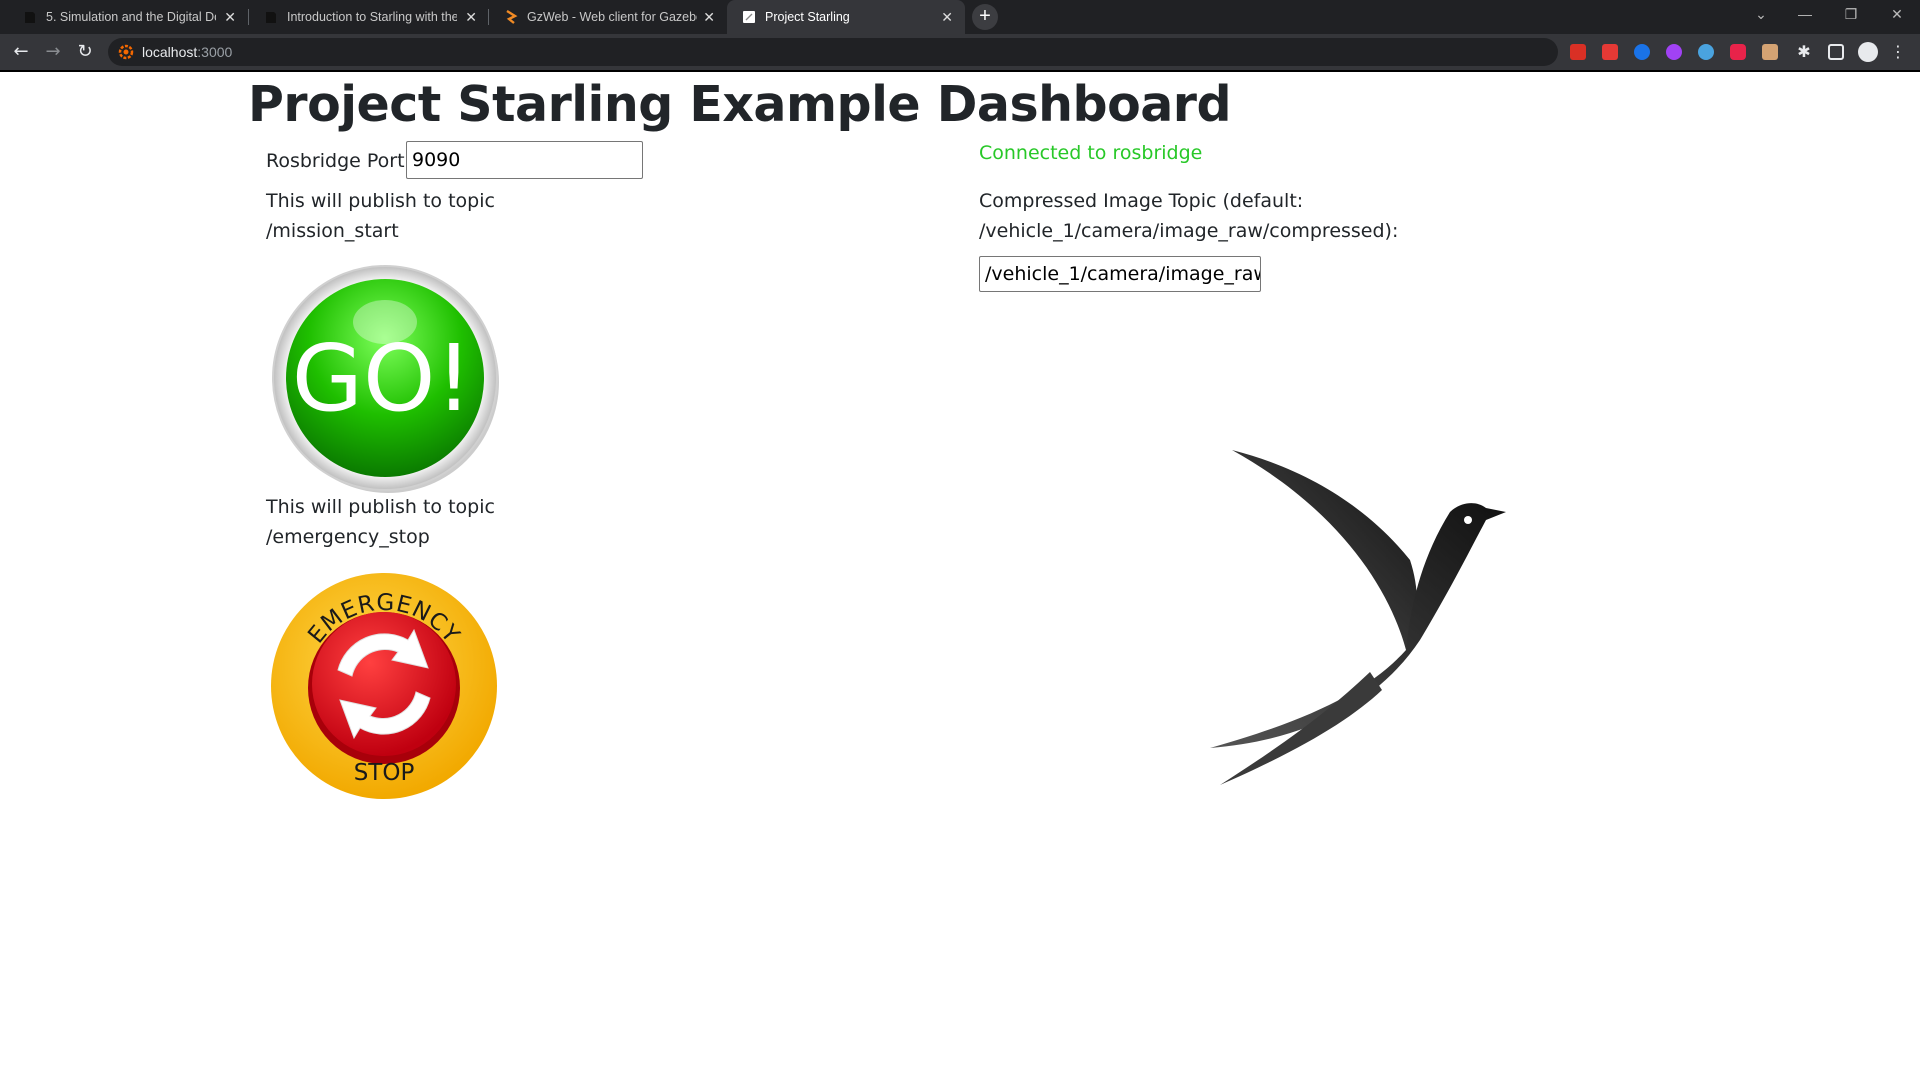 This screenshot has height=1080, width=1920. I want to click on browser-toolbar: ← → ↻ localhost:3000 ✱ ⋮, so click(960, 52).